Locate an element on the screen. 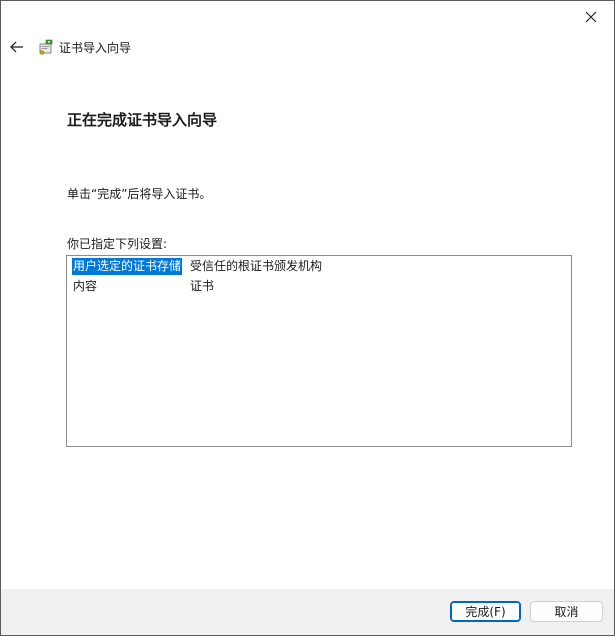 The image size is (615, 636). page-heading: 正在完成证书导入向导 is located at coordinates (142, 120).